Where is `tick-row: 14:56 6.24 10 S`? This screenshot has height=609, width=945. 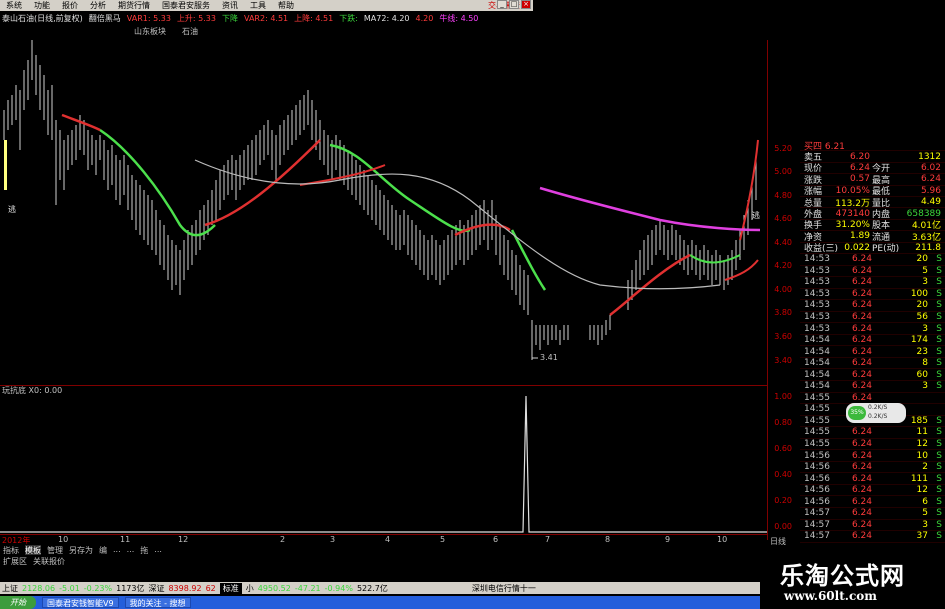 tick-row: 14:56 6.24 10 S is located at coordinates (872, 456).